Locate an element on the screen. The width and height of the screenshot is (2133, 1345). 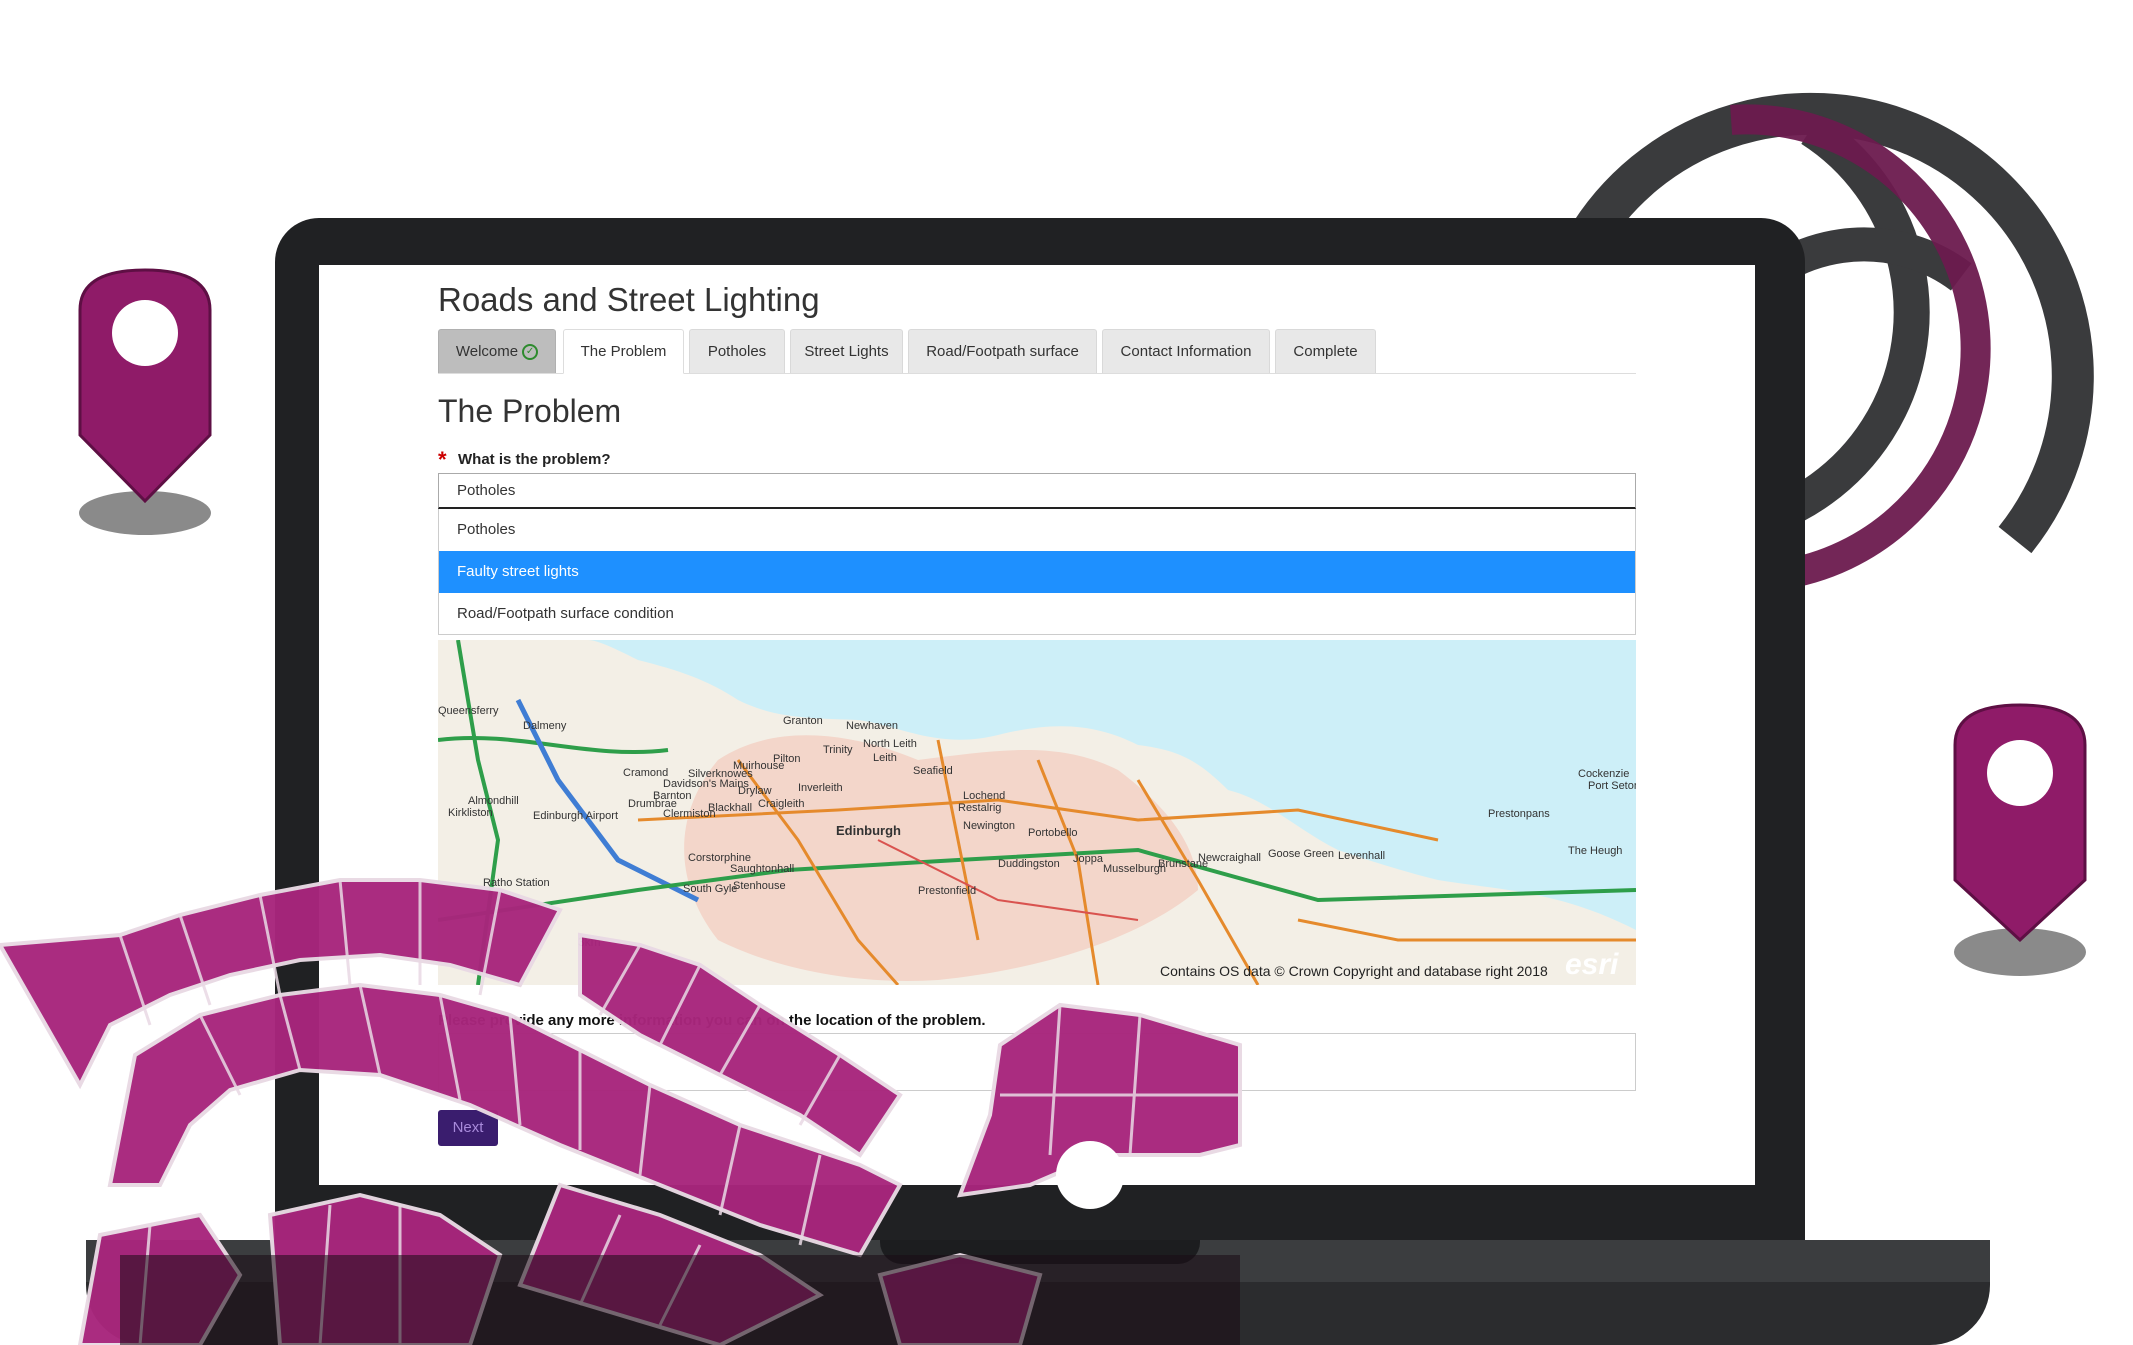
map-label: Almondhill is located at coordinates (493, 801).